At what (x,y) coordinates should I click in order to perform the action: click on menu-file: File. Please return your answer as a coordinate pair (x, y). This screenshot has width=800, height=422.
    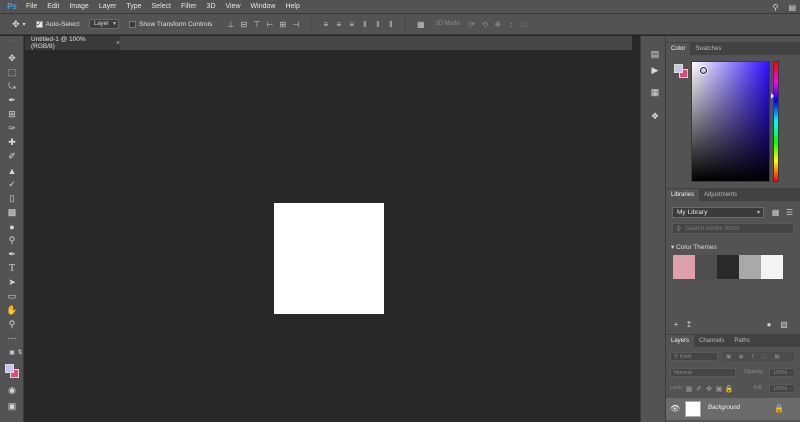
    Looking at the image, I should click on (31, 6).